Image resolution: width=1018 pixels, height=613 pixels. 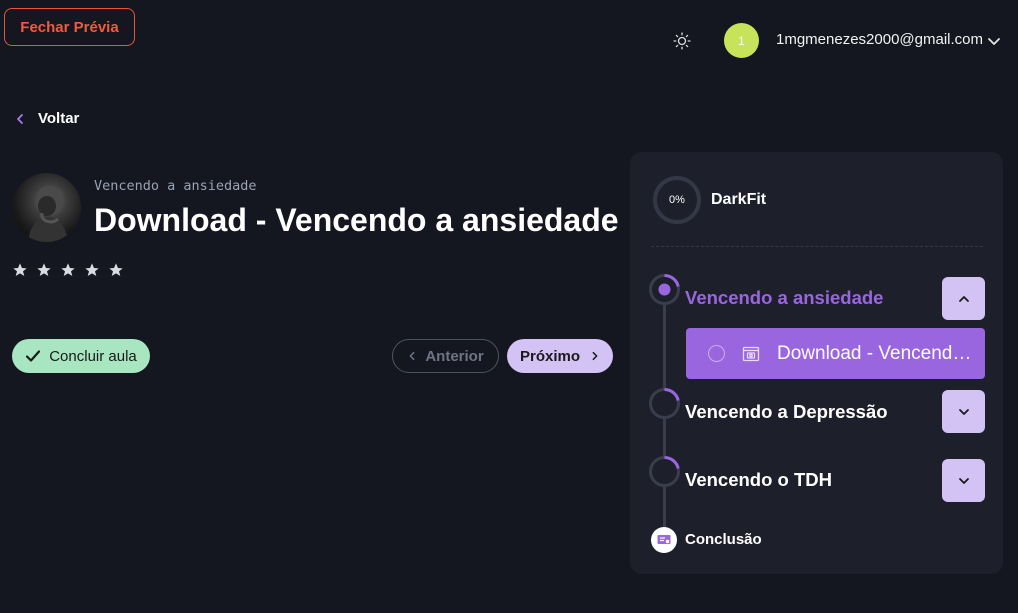 I want to click on page-title: Download - Vencendo a ansiedade, so click(x=356, y=220).